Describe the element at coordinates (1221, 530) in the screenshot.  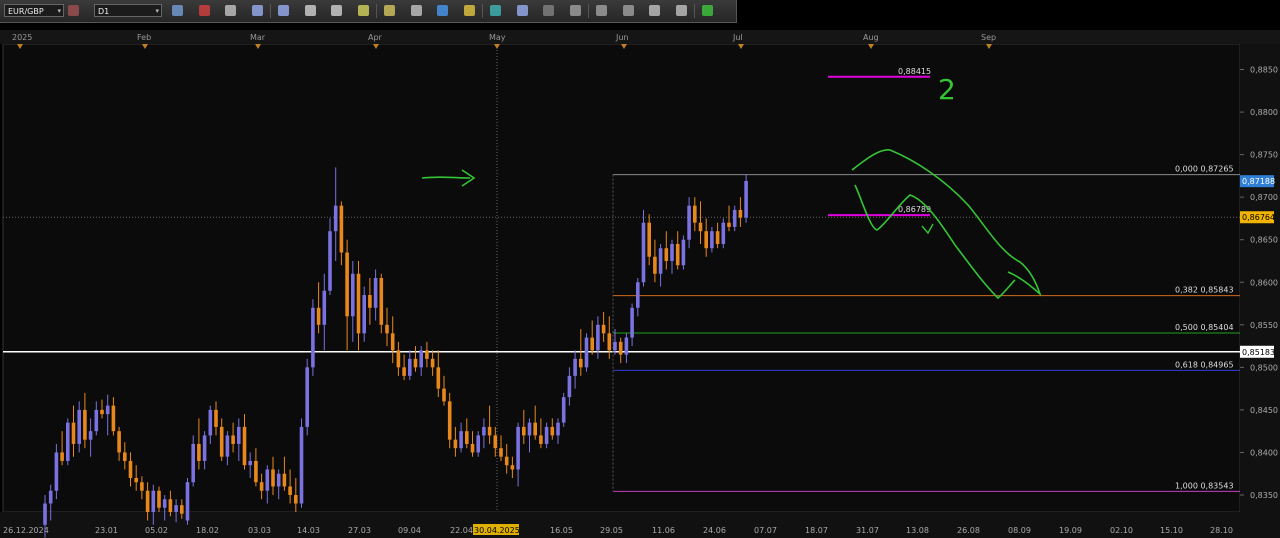
I see `x-tick-label: 28.10` at that location.